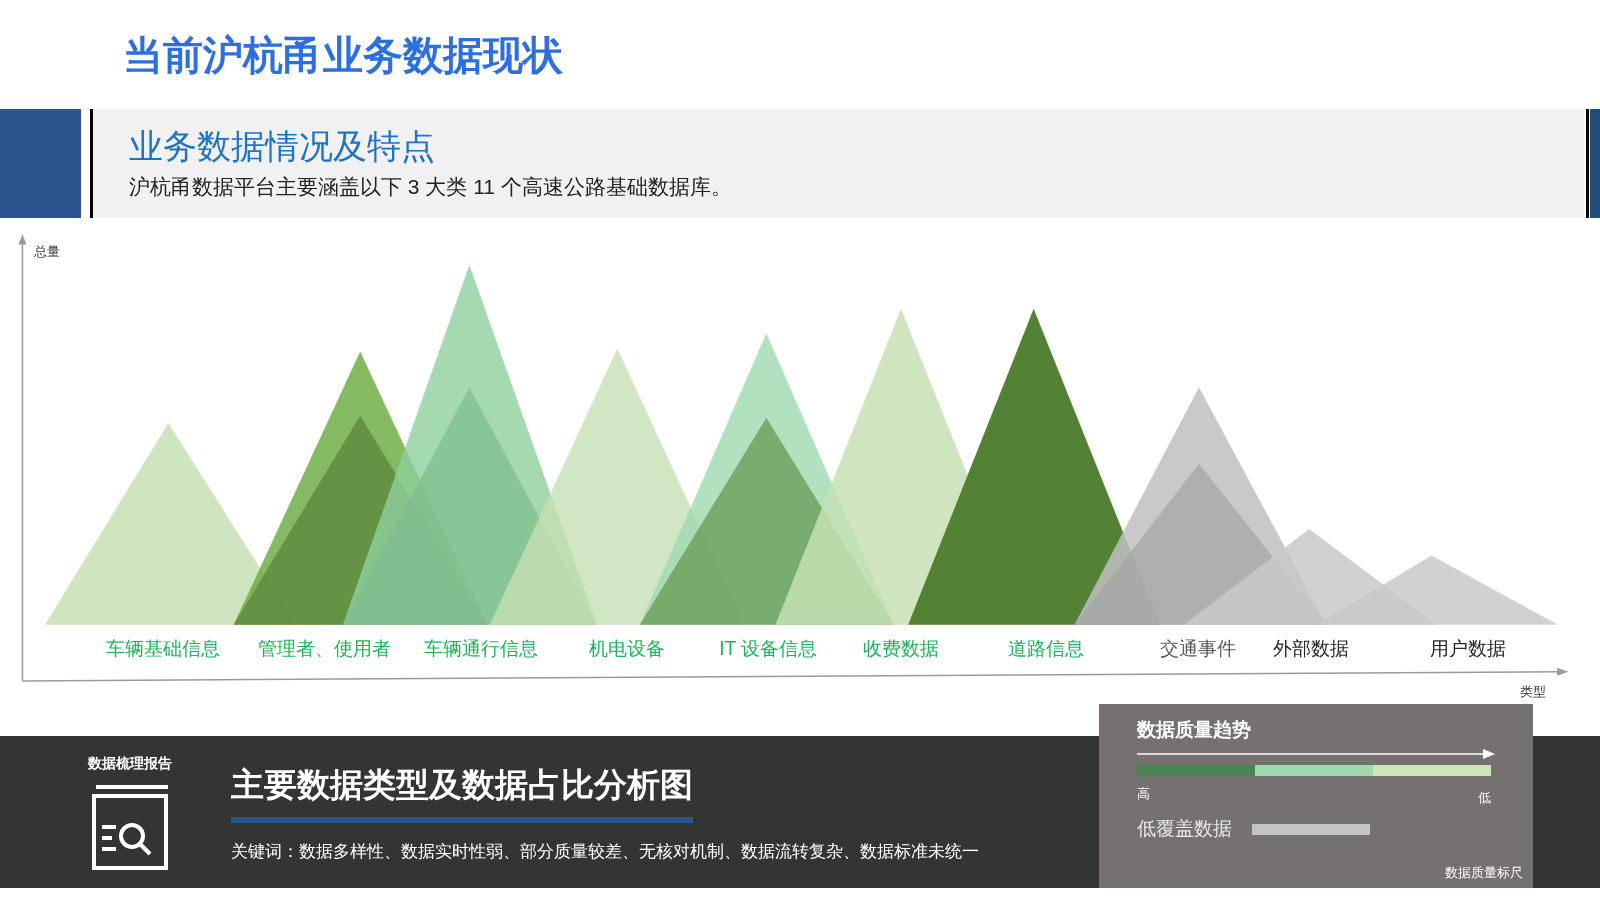  Describe the element at coordinates (1484, 872) in the screenshot. I see `panel-caption: 数据质量标尺` at that location.